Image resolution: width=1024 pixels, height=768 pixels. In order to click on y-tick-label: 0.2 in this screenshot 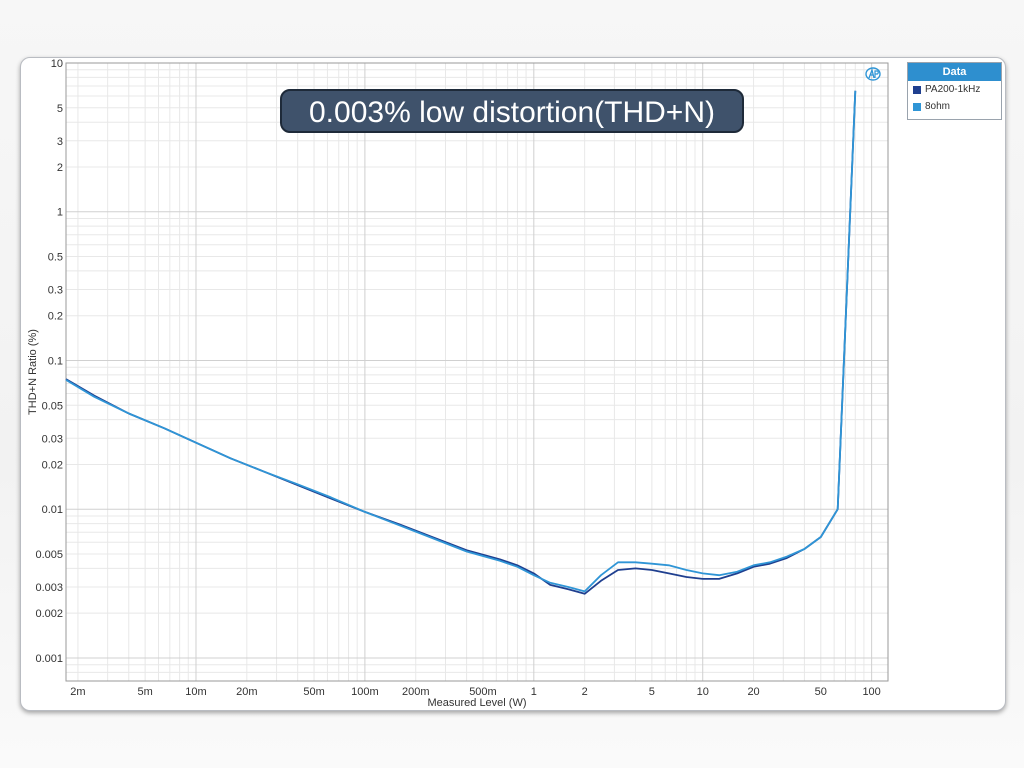, I will do `click(55, 317)`.